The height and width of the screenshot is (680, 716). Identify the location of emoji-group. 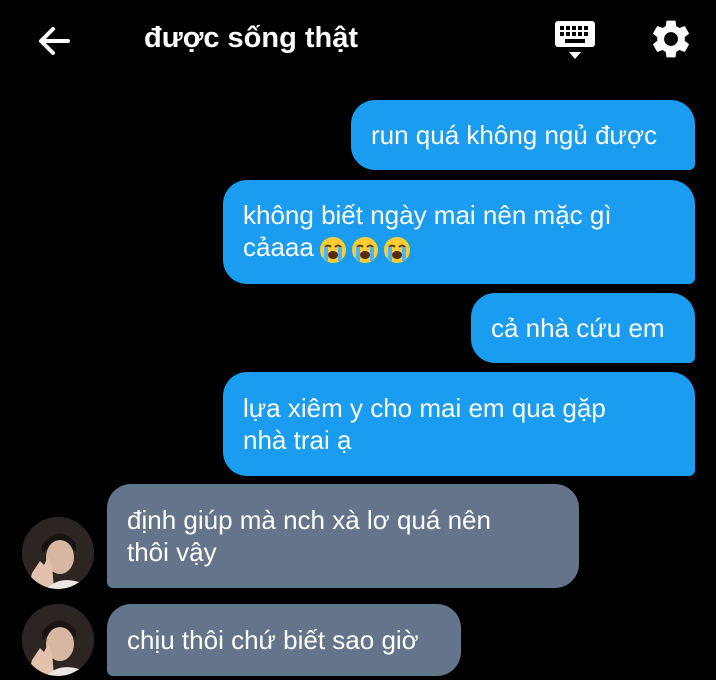
(365, 250).